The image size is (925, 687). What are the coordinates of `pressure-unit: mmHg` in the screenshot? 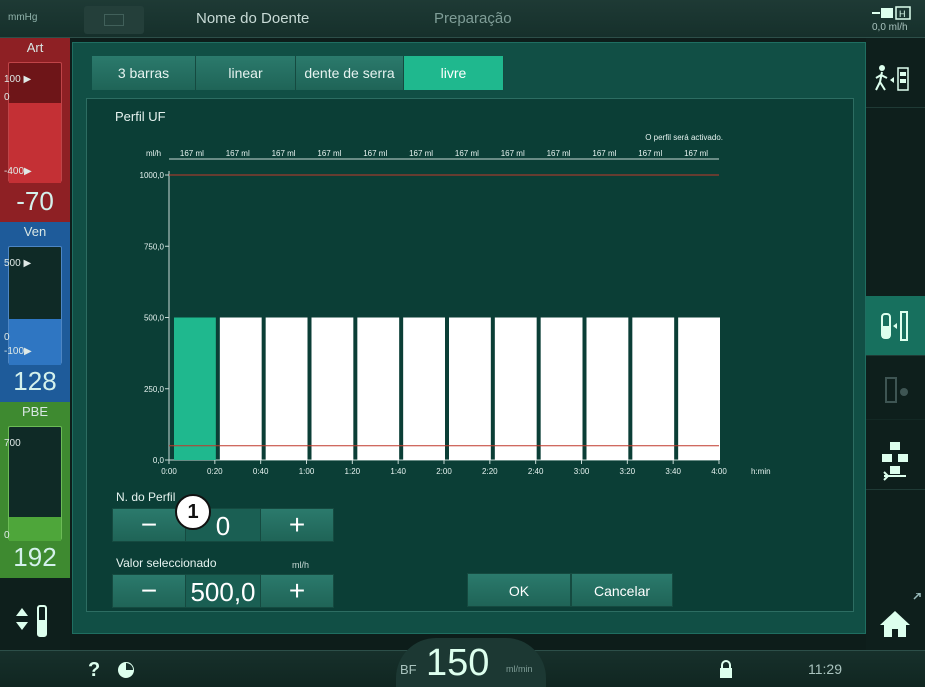 It's located at (23, 17).